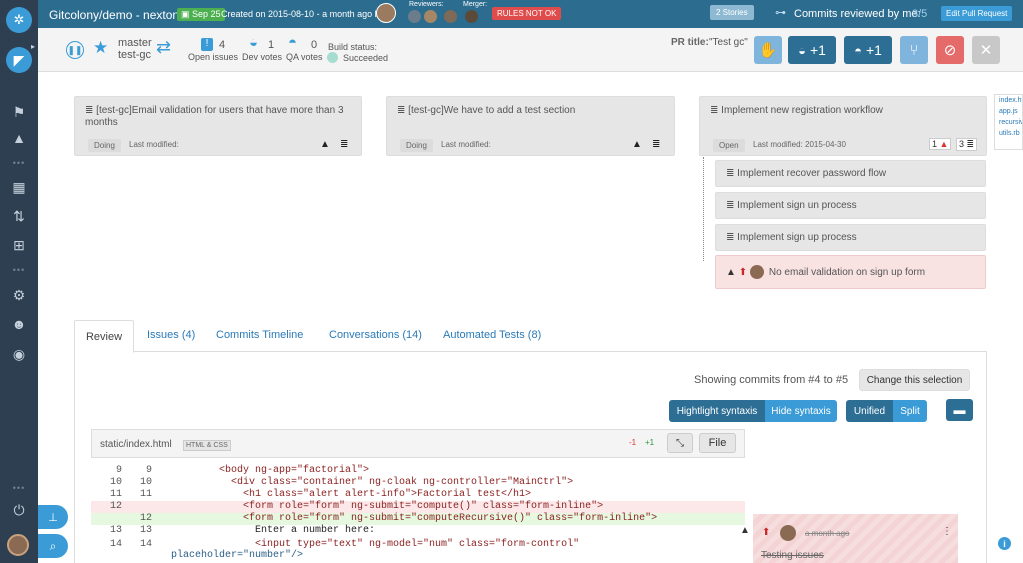  Describe the element at coordinates (353, 47) in the screenshot. I see `build-status-label: Build status:` at that location.